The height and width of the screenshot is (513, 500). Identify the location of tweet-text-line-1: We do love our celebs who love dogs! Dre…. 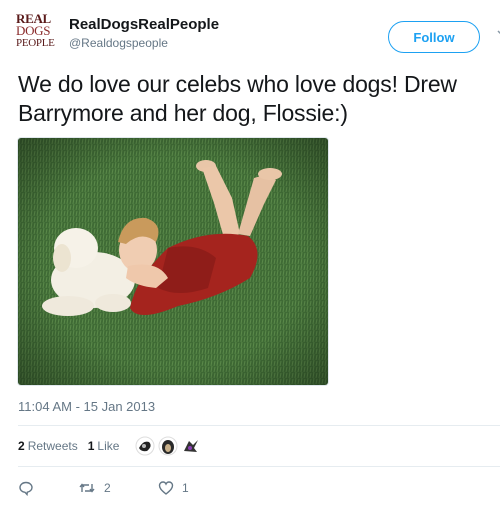
(237, 84).